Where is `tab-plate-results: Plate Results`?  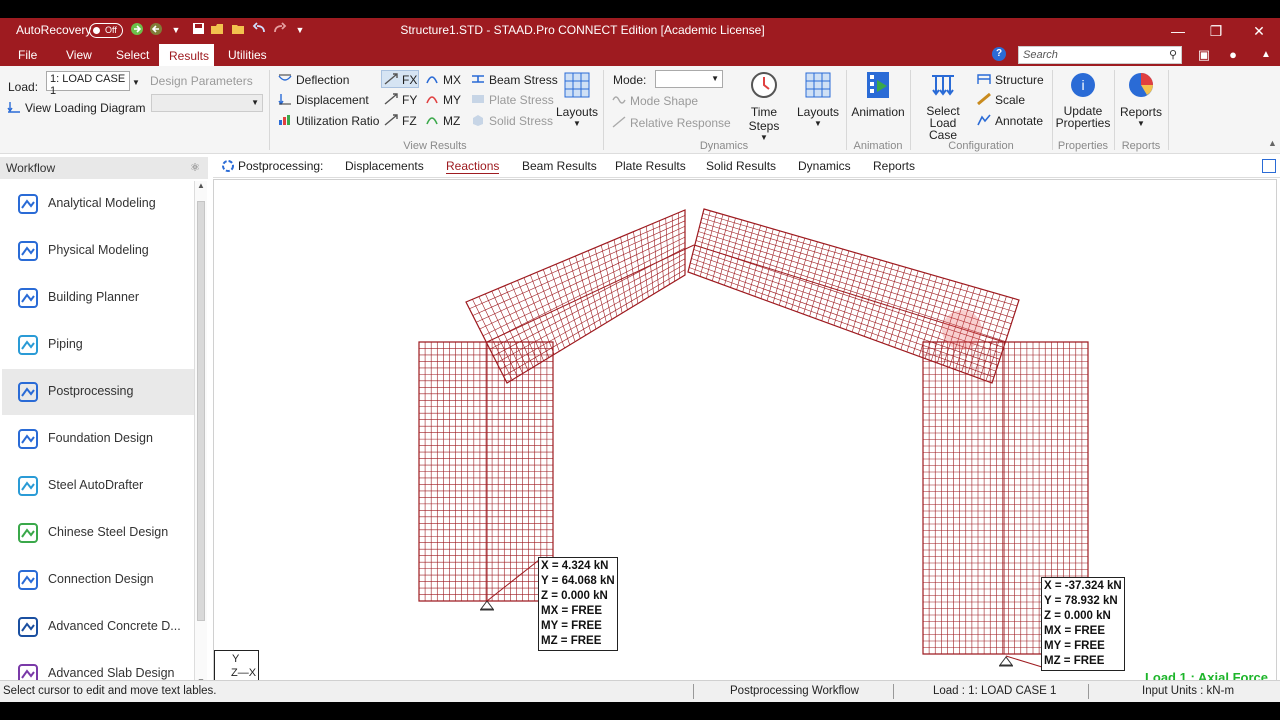
tab-plate-results: Plate Results is located at coordinates (650, 166).